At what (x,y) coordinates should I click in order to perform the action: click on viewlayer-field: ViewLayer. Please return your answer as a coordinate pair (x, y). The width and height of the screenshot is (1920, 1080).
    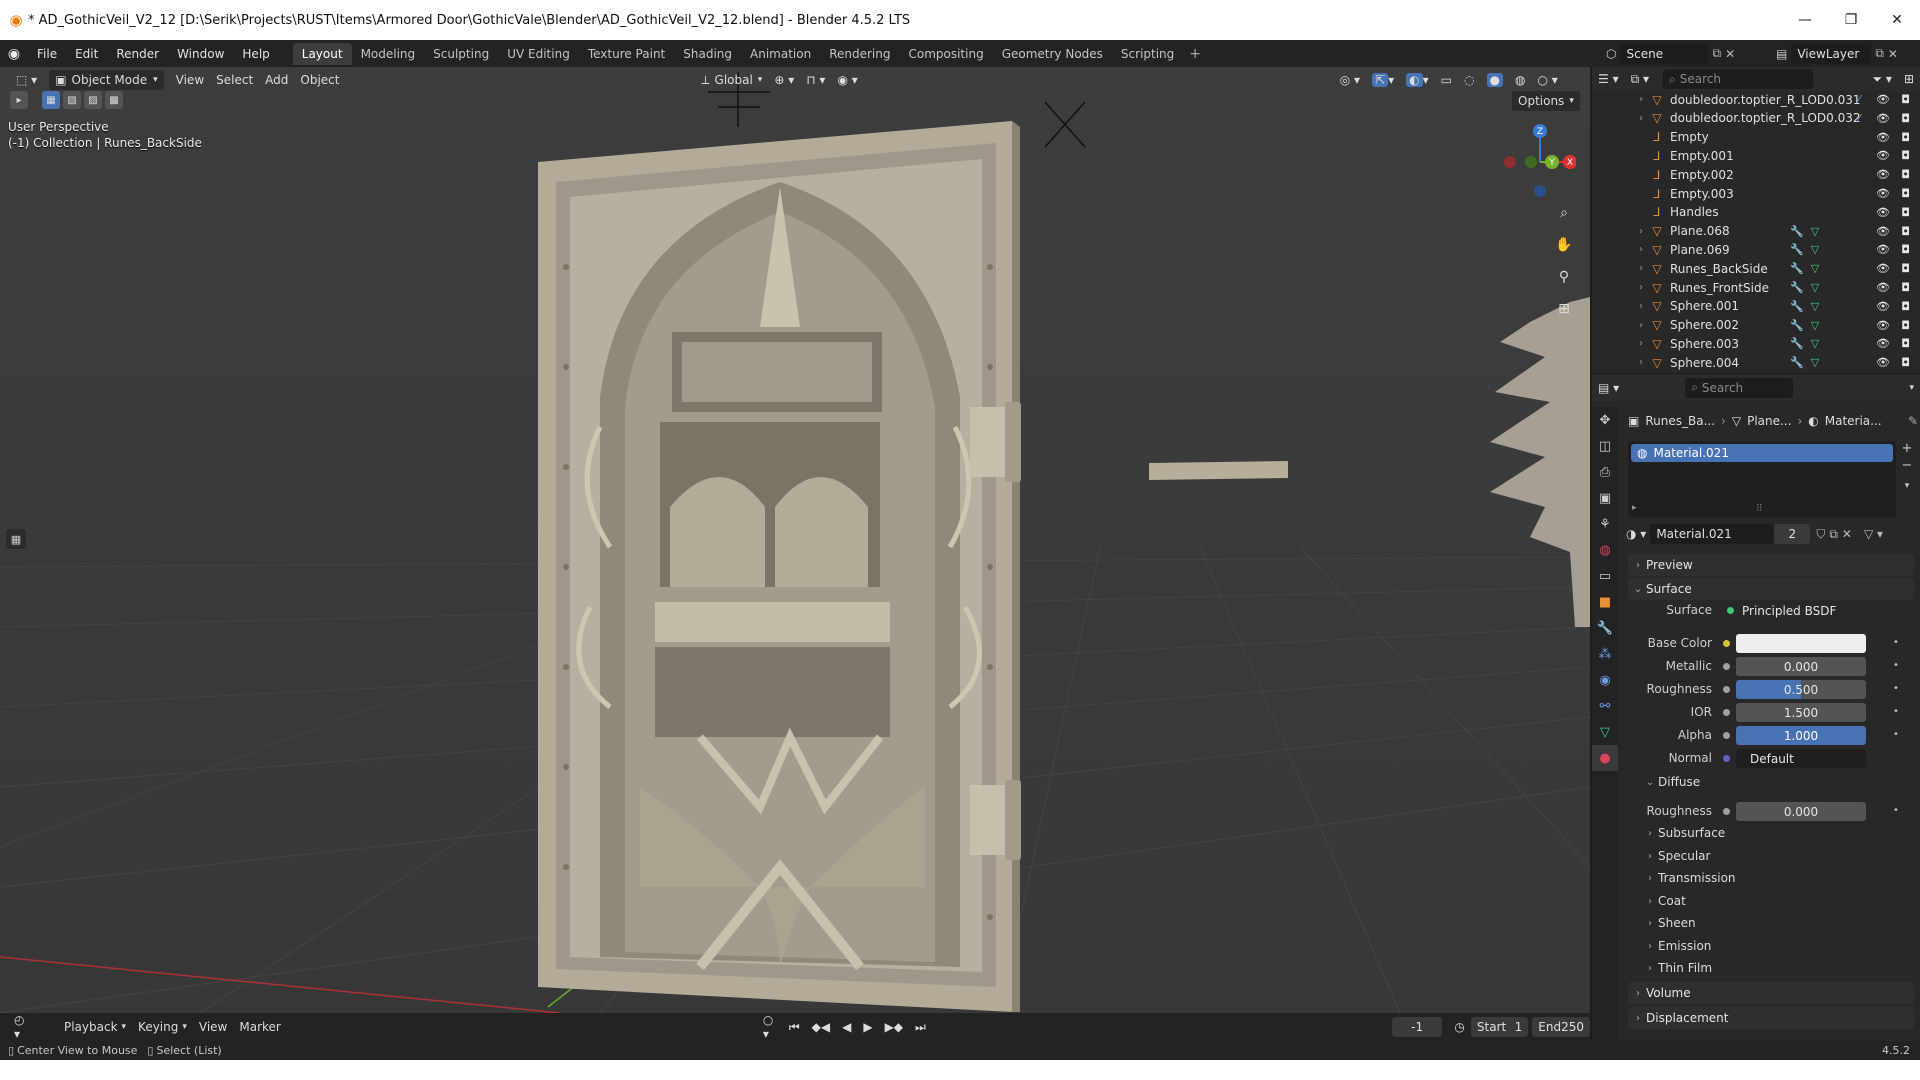
    Looking at the image, I should click on (1831, 53).